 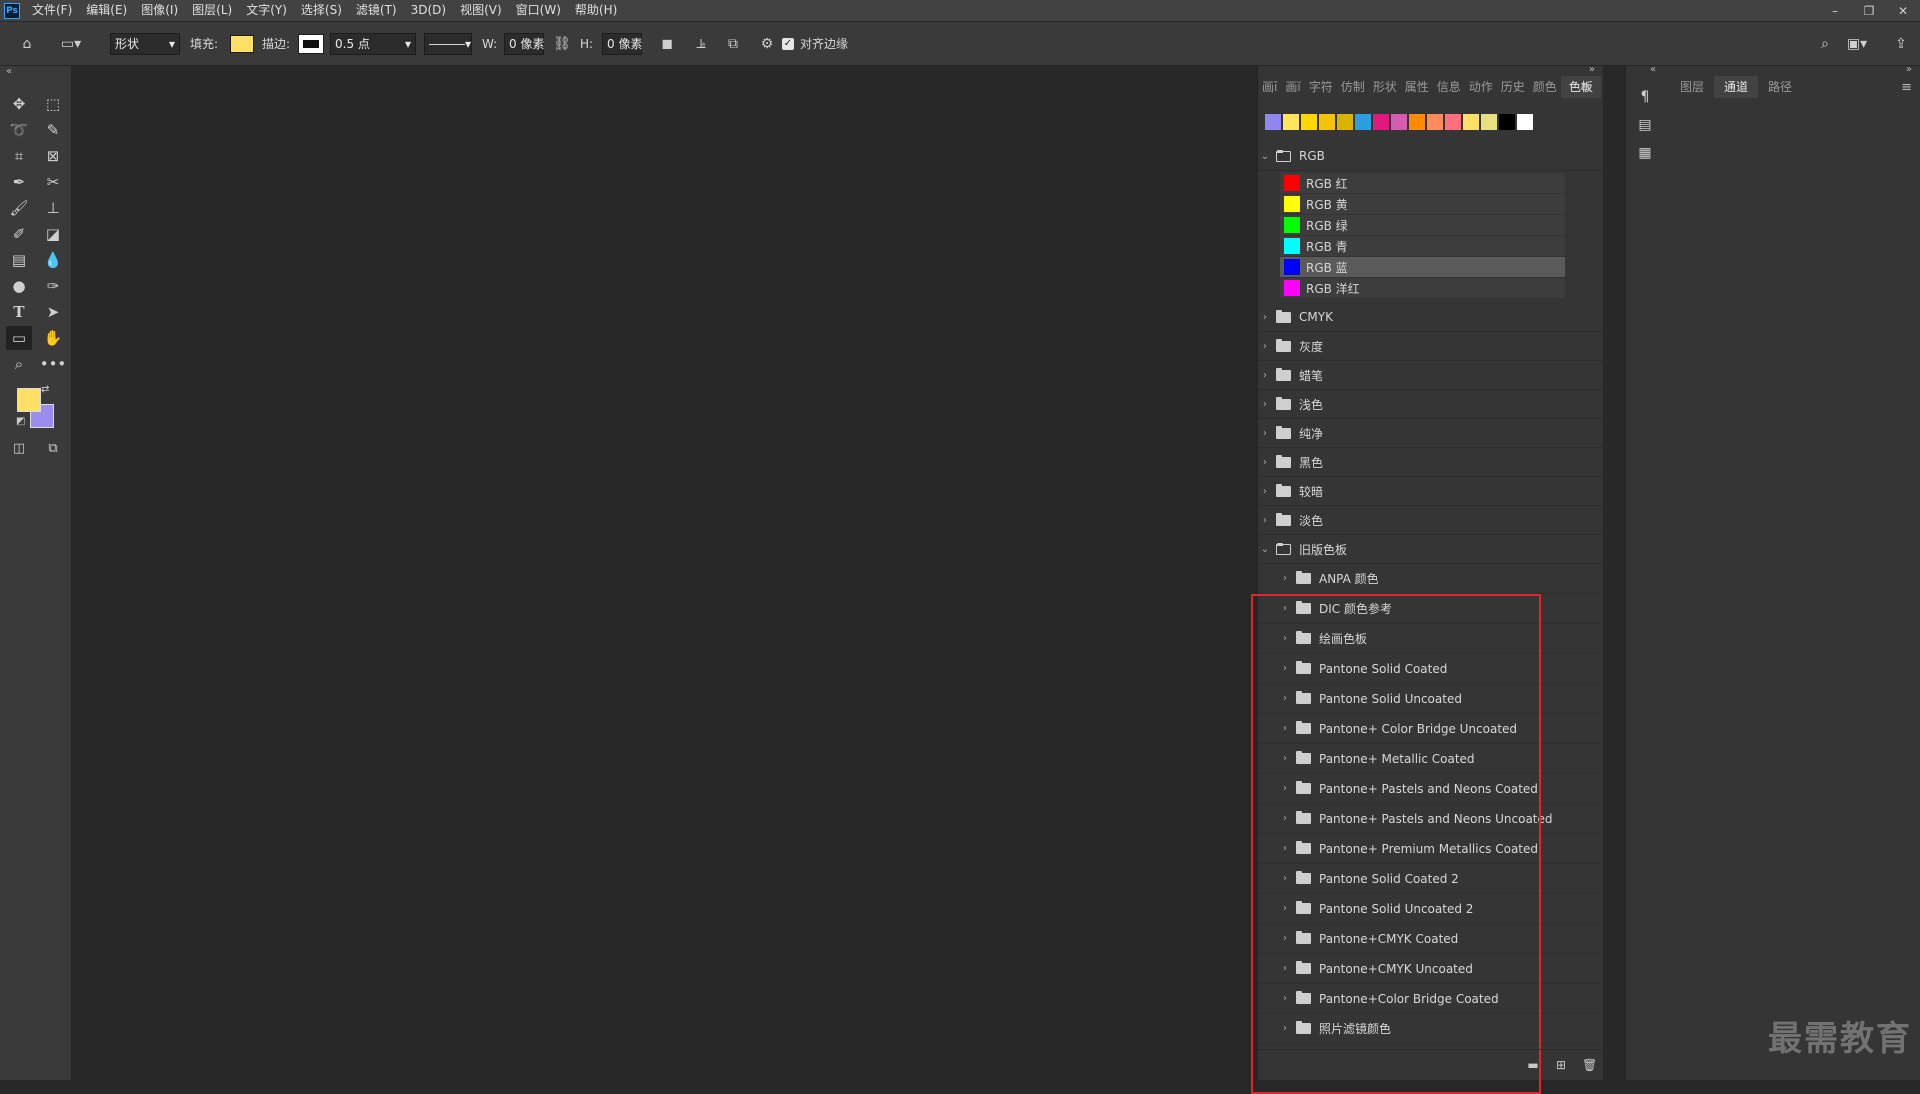 I want to click on width-input: 0 像素, so click(x=524, y=43).